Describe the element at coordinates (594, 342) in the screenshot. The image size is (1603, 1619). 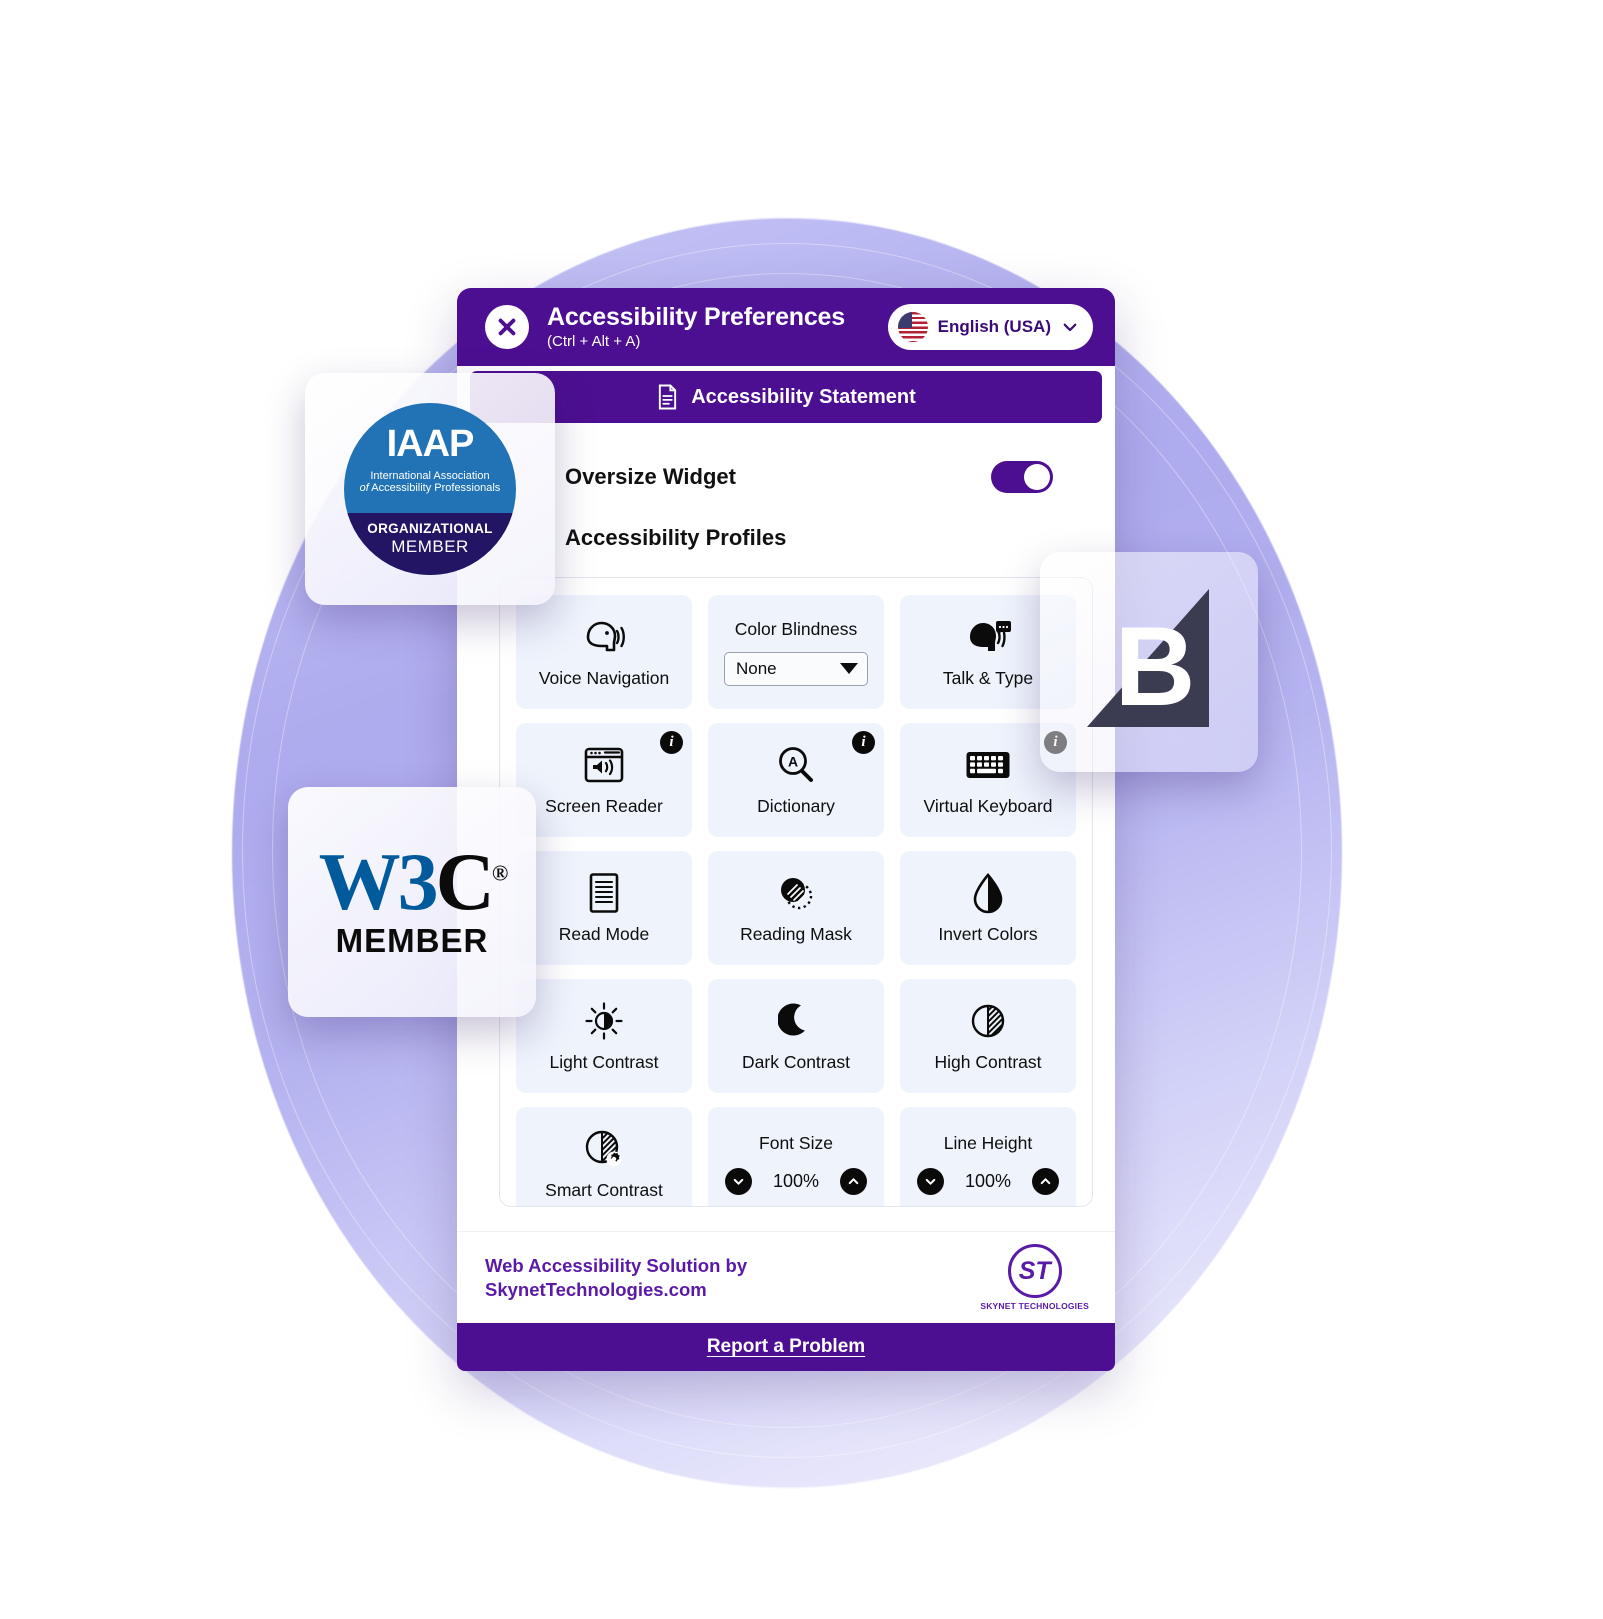
I see `keyboard-shortcut: (Ctrl + Alt + A)` at that location.